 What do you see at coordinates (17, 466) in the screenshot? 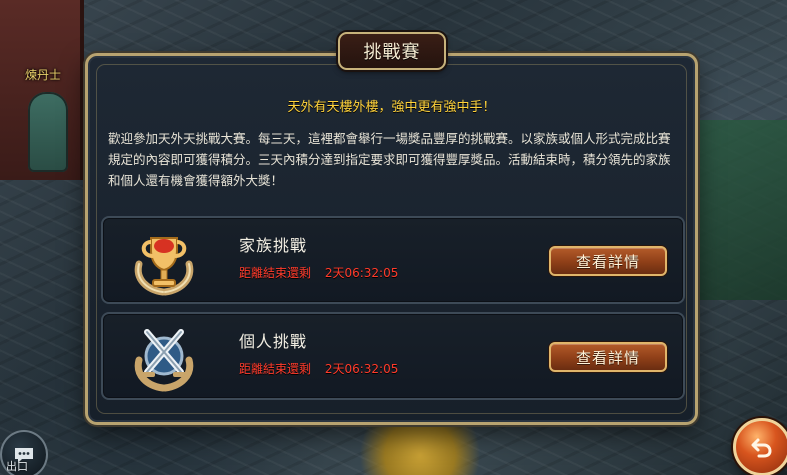
I see `chat-label: 出口` at bounding box center [17, 466].